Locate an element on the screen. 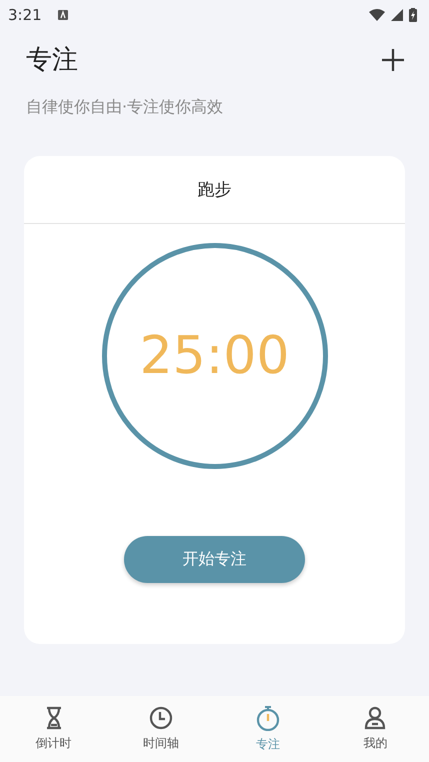 The image size is (429, 762). stopwatch-icon is located at coordinates (268, 718).